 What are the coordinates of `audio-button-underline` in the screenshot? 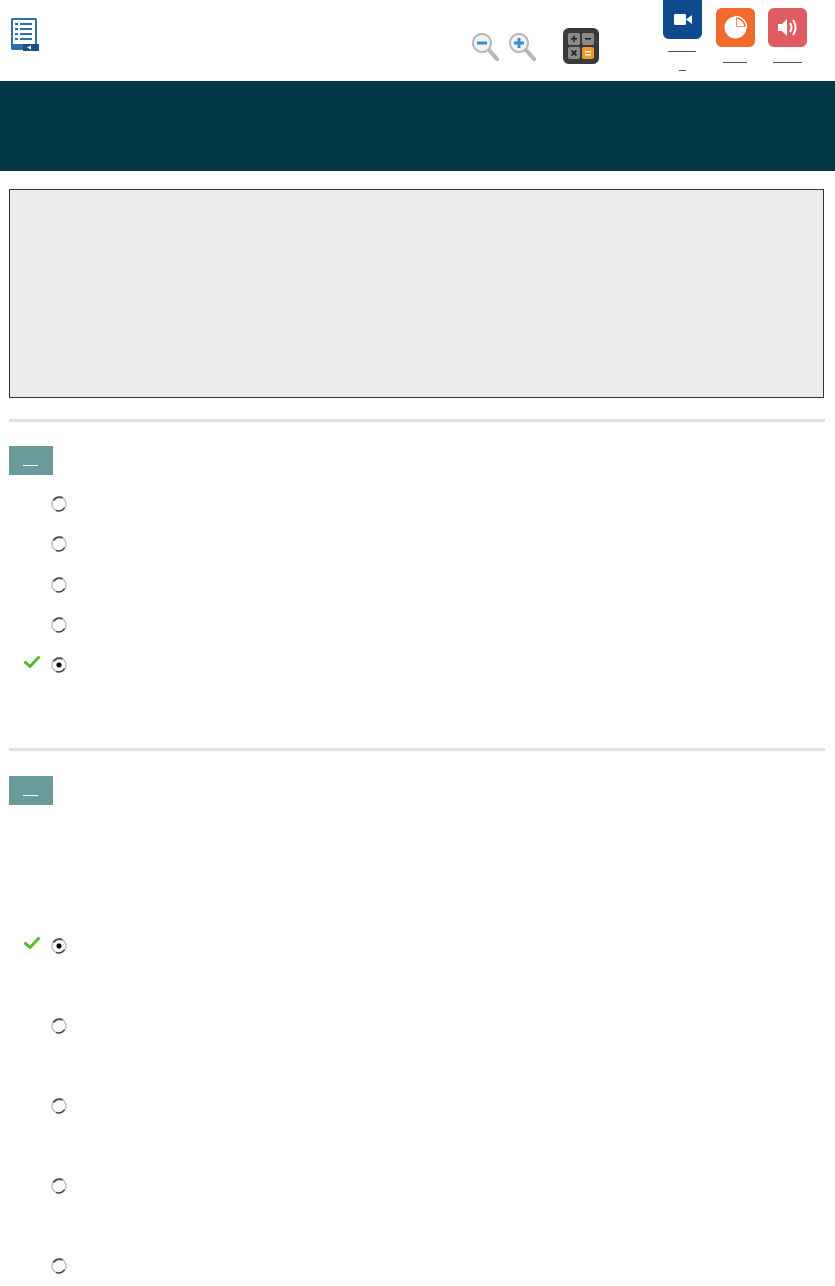 It's located at (787, 62).